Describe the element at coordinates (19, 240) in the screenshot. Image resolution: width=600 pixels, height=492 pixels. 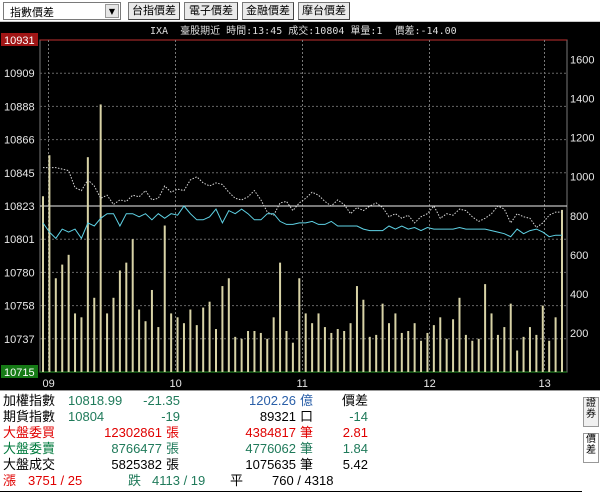
I see `price-tick-label: 10801` at that location.